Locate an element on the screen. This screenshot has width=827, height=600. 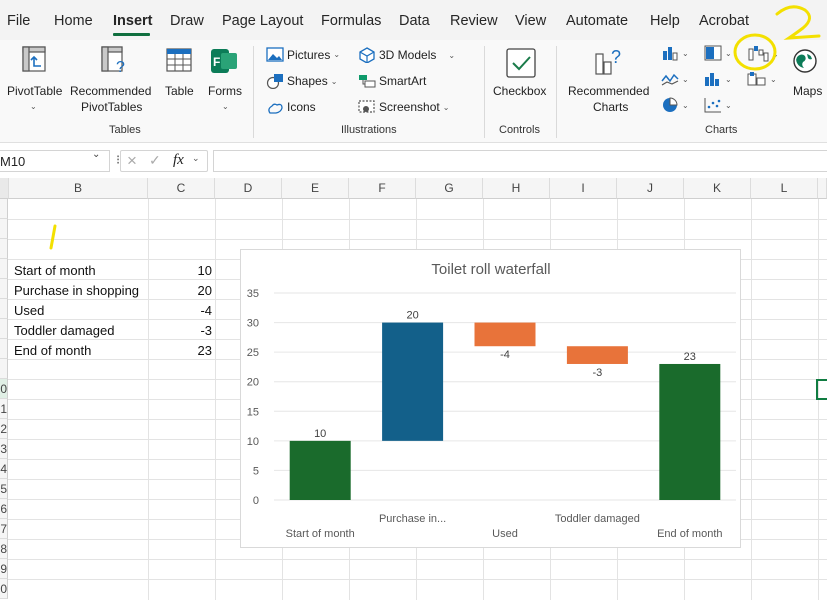
3d-models-button: 3D Models ⌄ is located at coordinates (406, 55).